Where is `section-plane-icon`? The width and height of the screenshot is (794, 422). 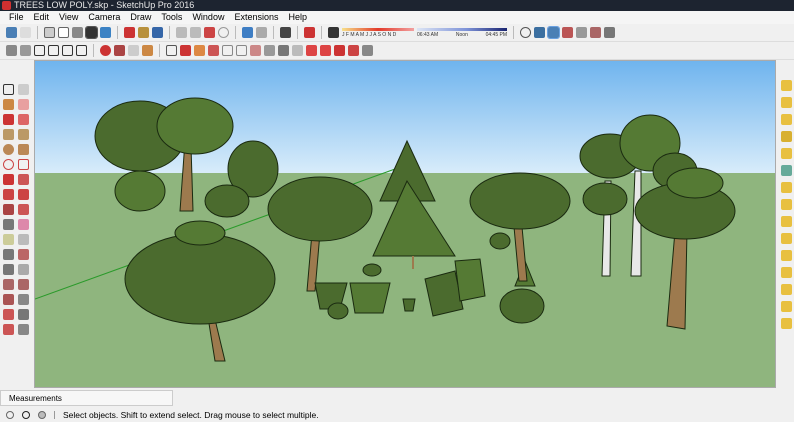
section-plane-icon is located at coordinates (567, 32).